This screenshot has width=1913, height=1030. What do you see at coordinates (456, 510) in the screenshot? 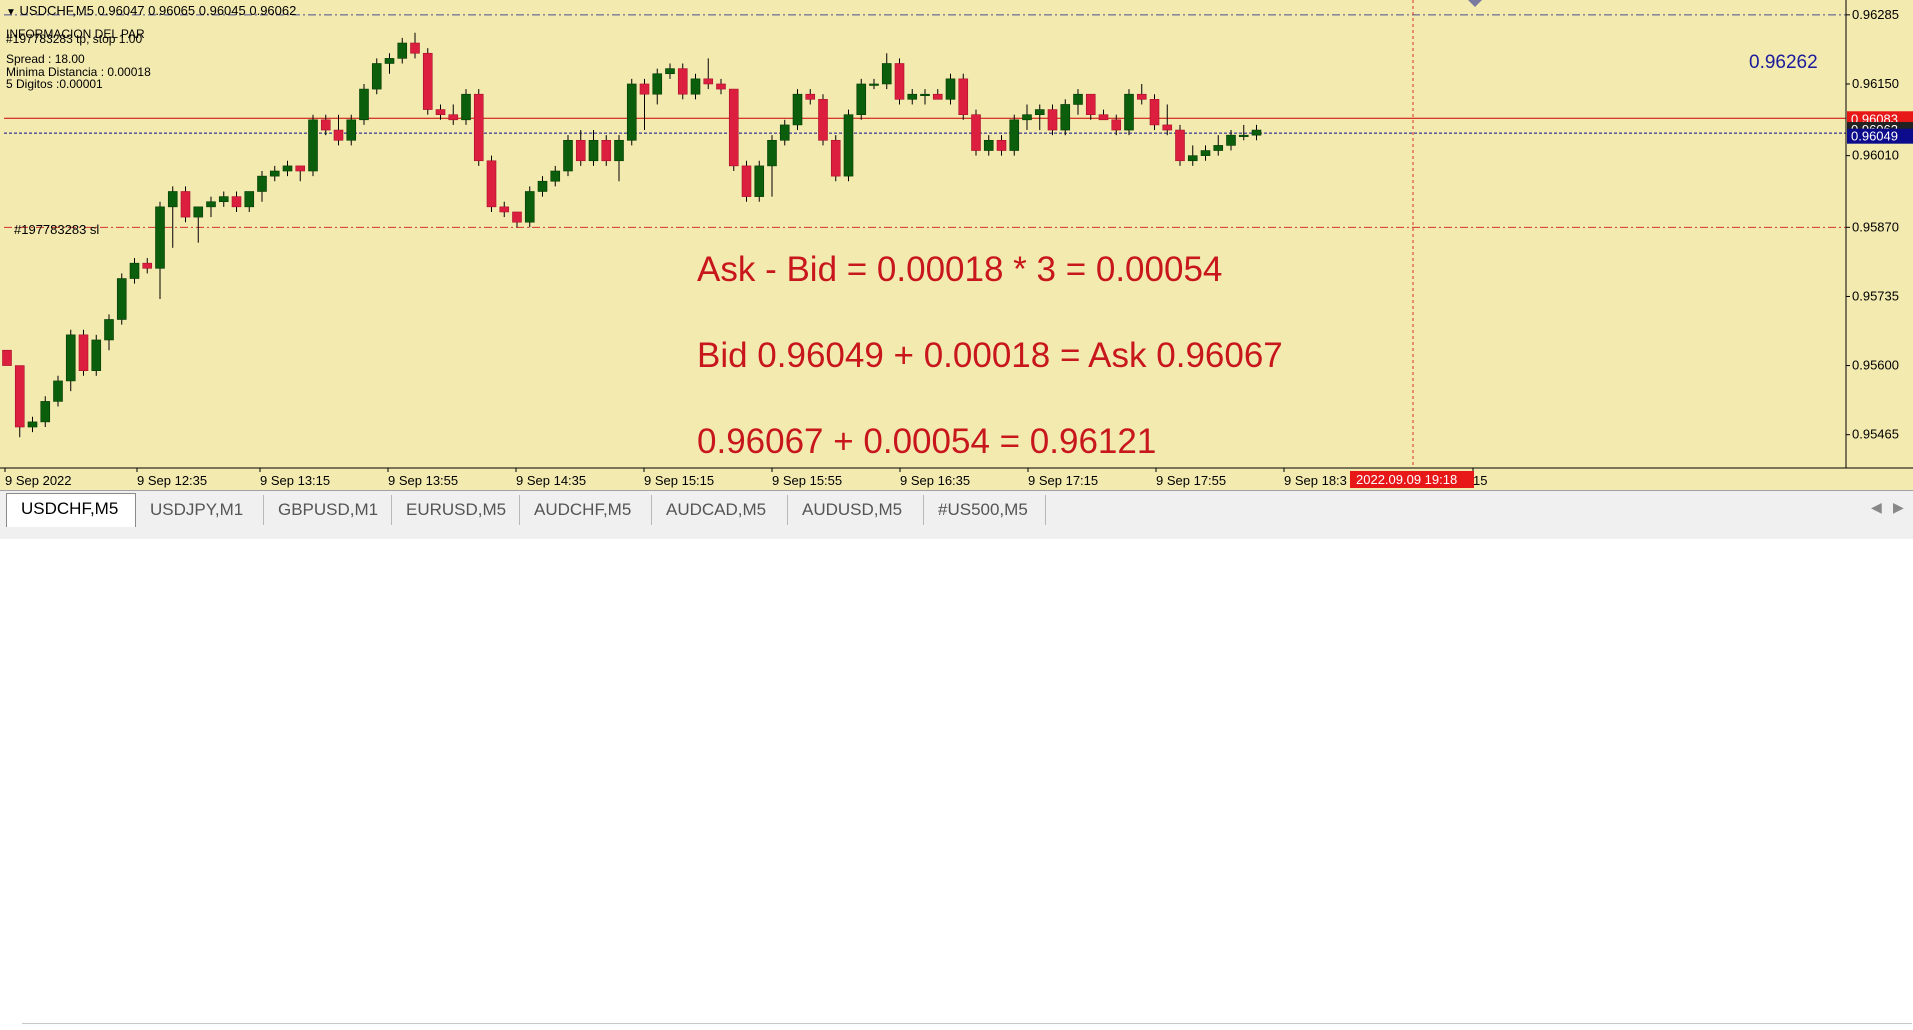
I see `tab-eurusd-m5: EURUSD,M5` at bounding box center [456, 510].